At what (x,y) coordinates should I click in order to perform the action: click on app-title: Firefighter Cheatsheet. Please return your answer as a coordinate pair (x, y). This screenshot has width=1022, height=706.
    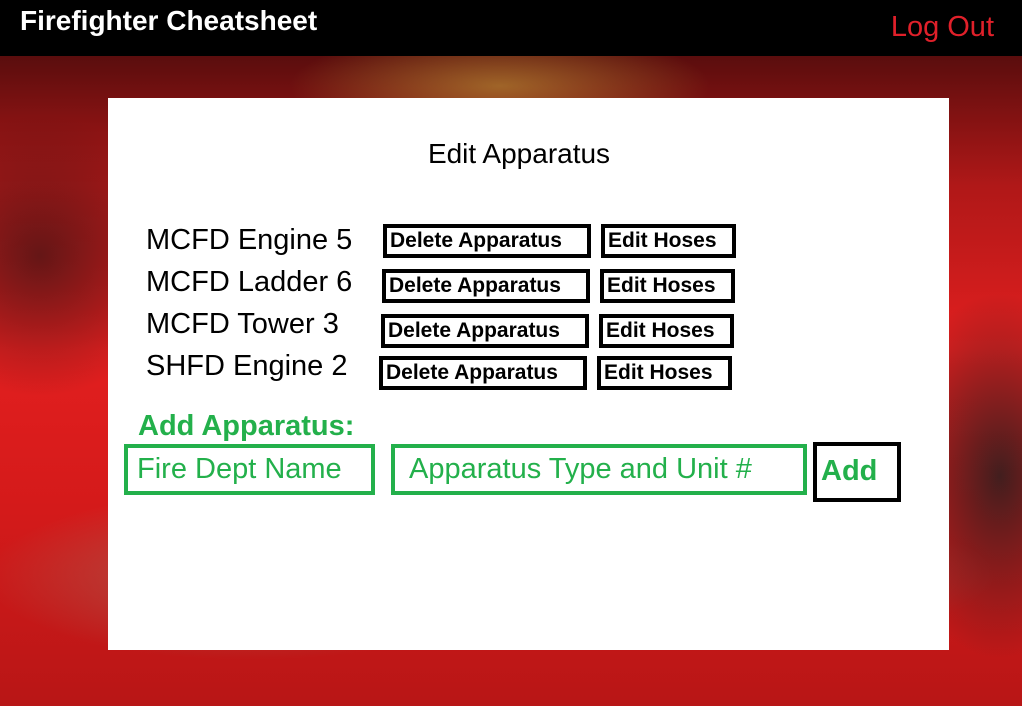
    Looking at the image, I should click on (169, 20).